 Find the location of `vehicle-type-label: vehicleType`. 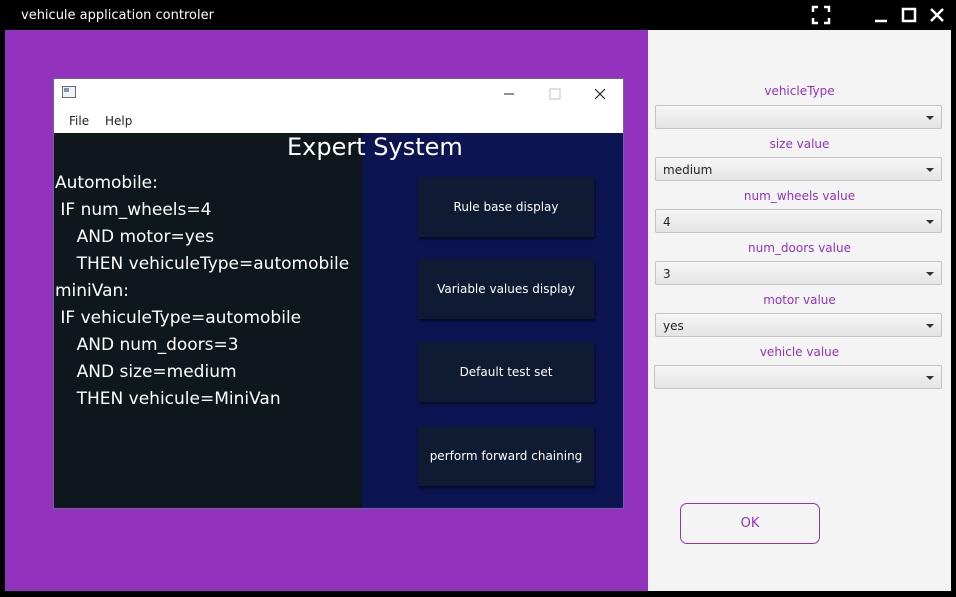

vehicle-type-label: vehicleType is located at coordinates (799, 91).